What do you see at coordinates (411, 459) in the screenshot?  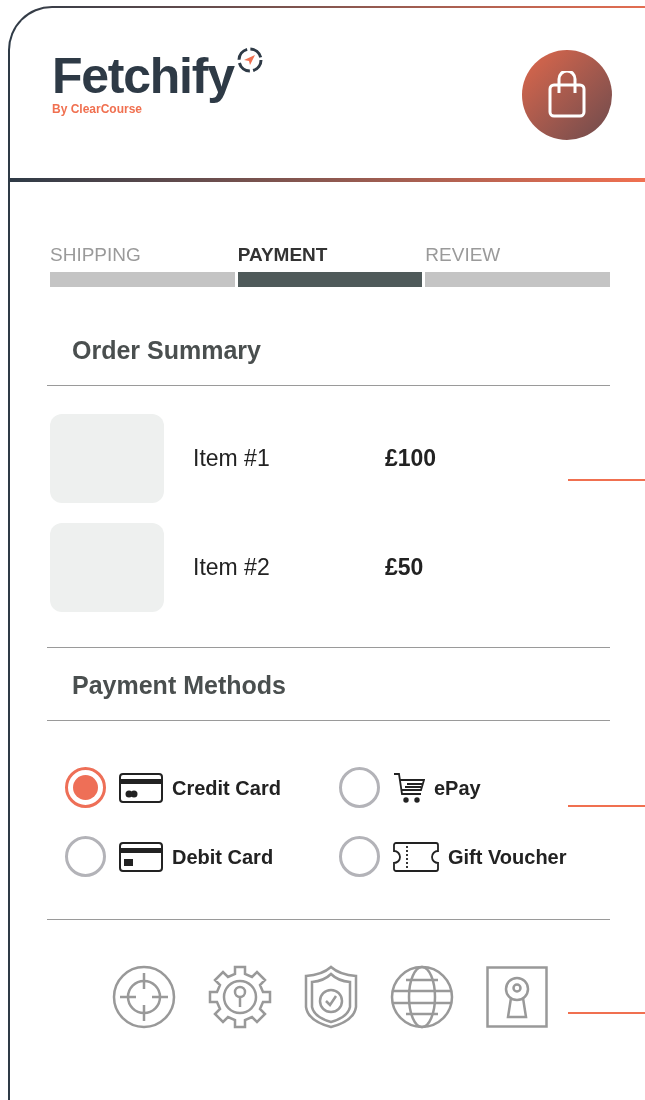 I see `item-price: £100` at bounding box center [411, 459].